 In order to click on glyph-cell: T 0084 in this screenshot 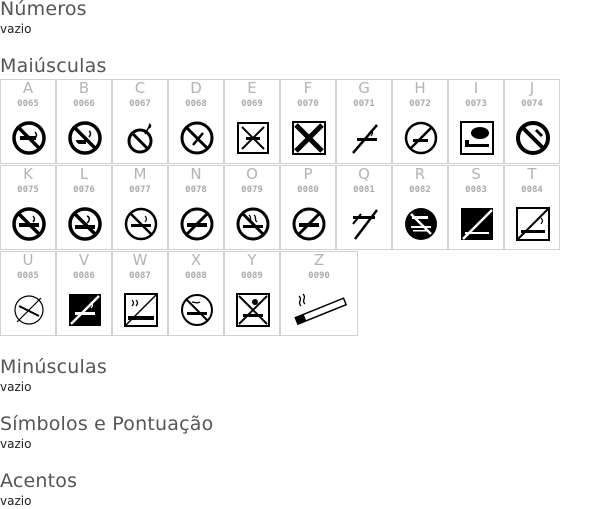, I will do `click(532, 207)`.